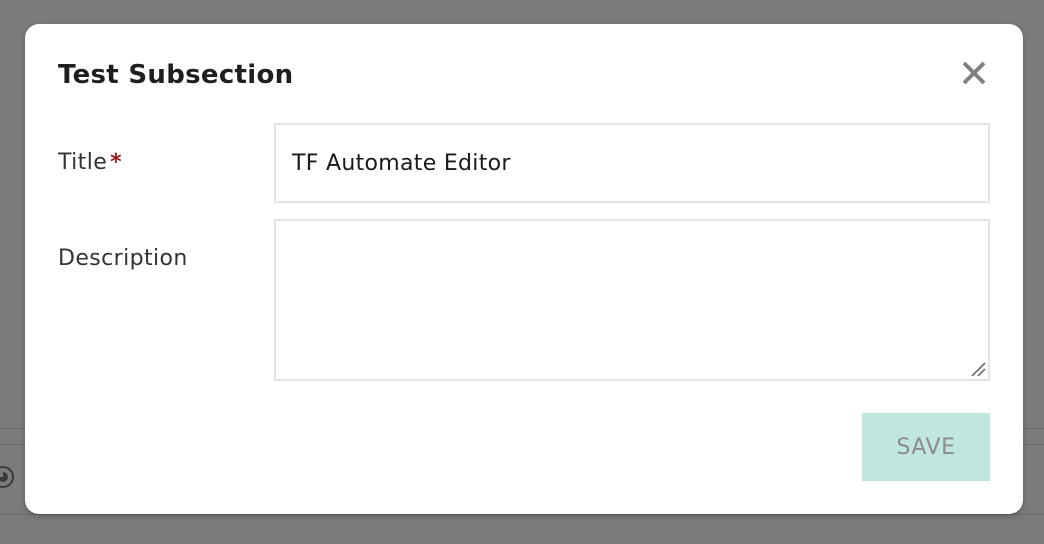 The height and width of the screenshot is (544, 1044). I want to click on title-label-text: Title, so click(83, 162).